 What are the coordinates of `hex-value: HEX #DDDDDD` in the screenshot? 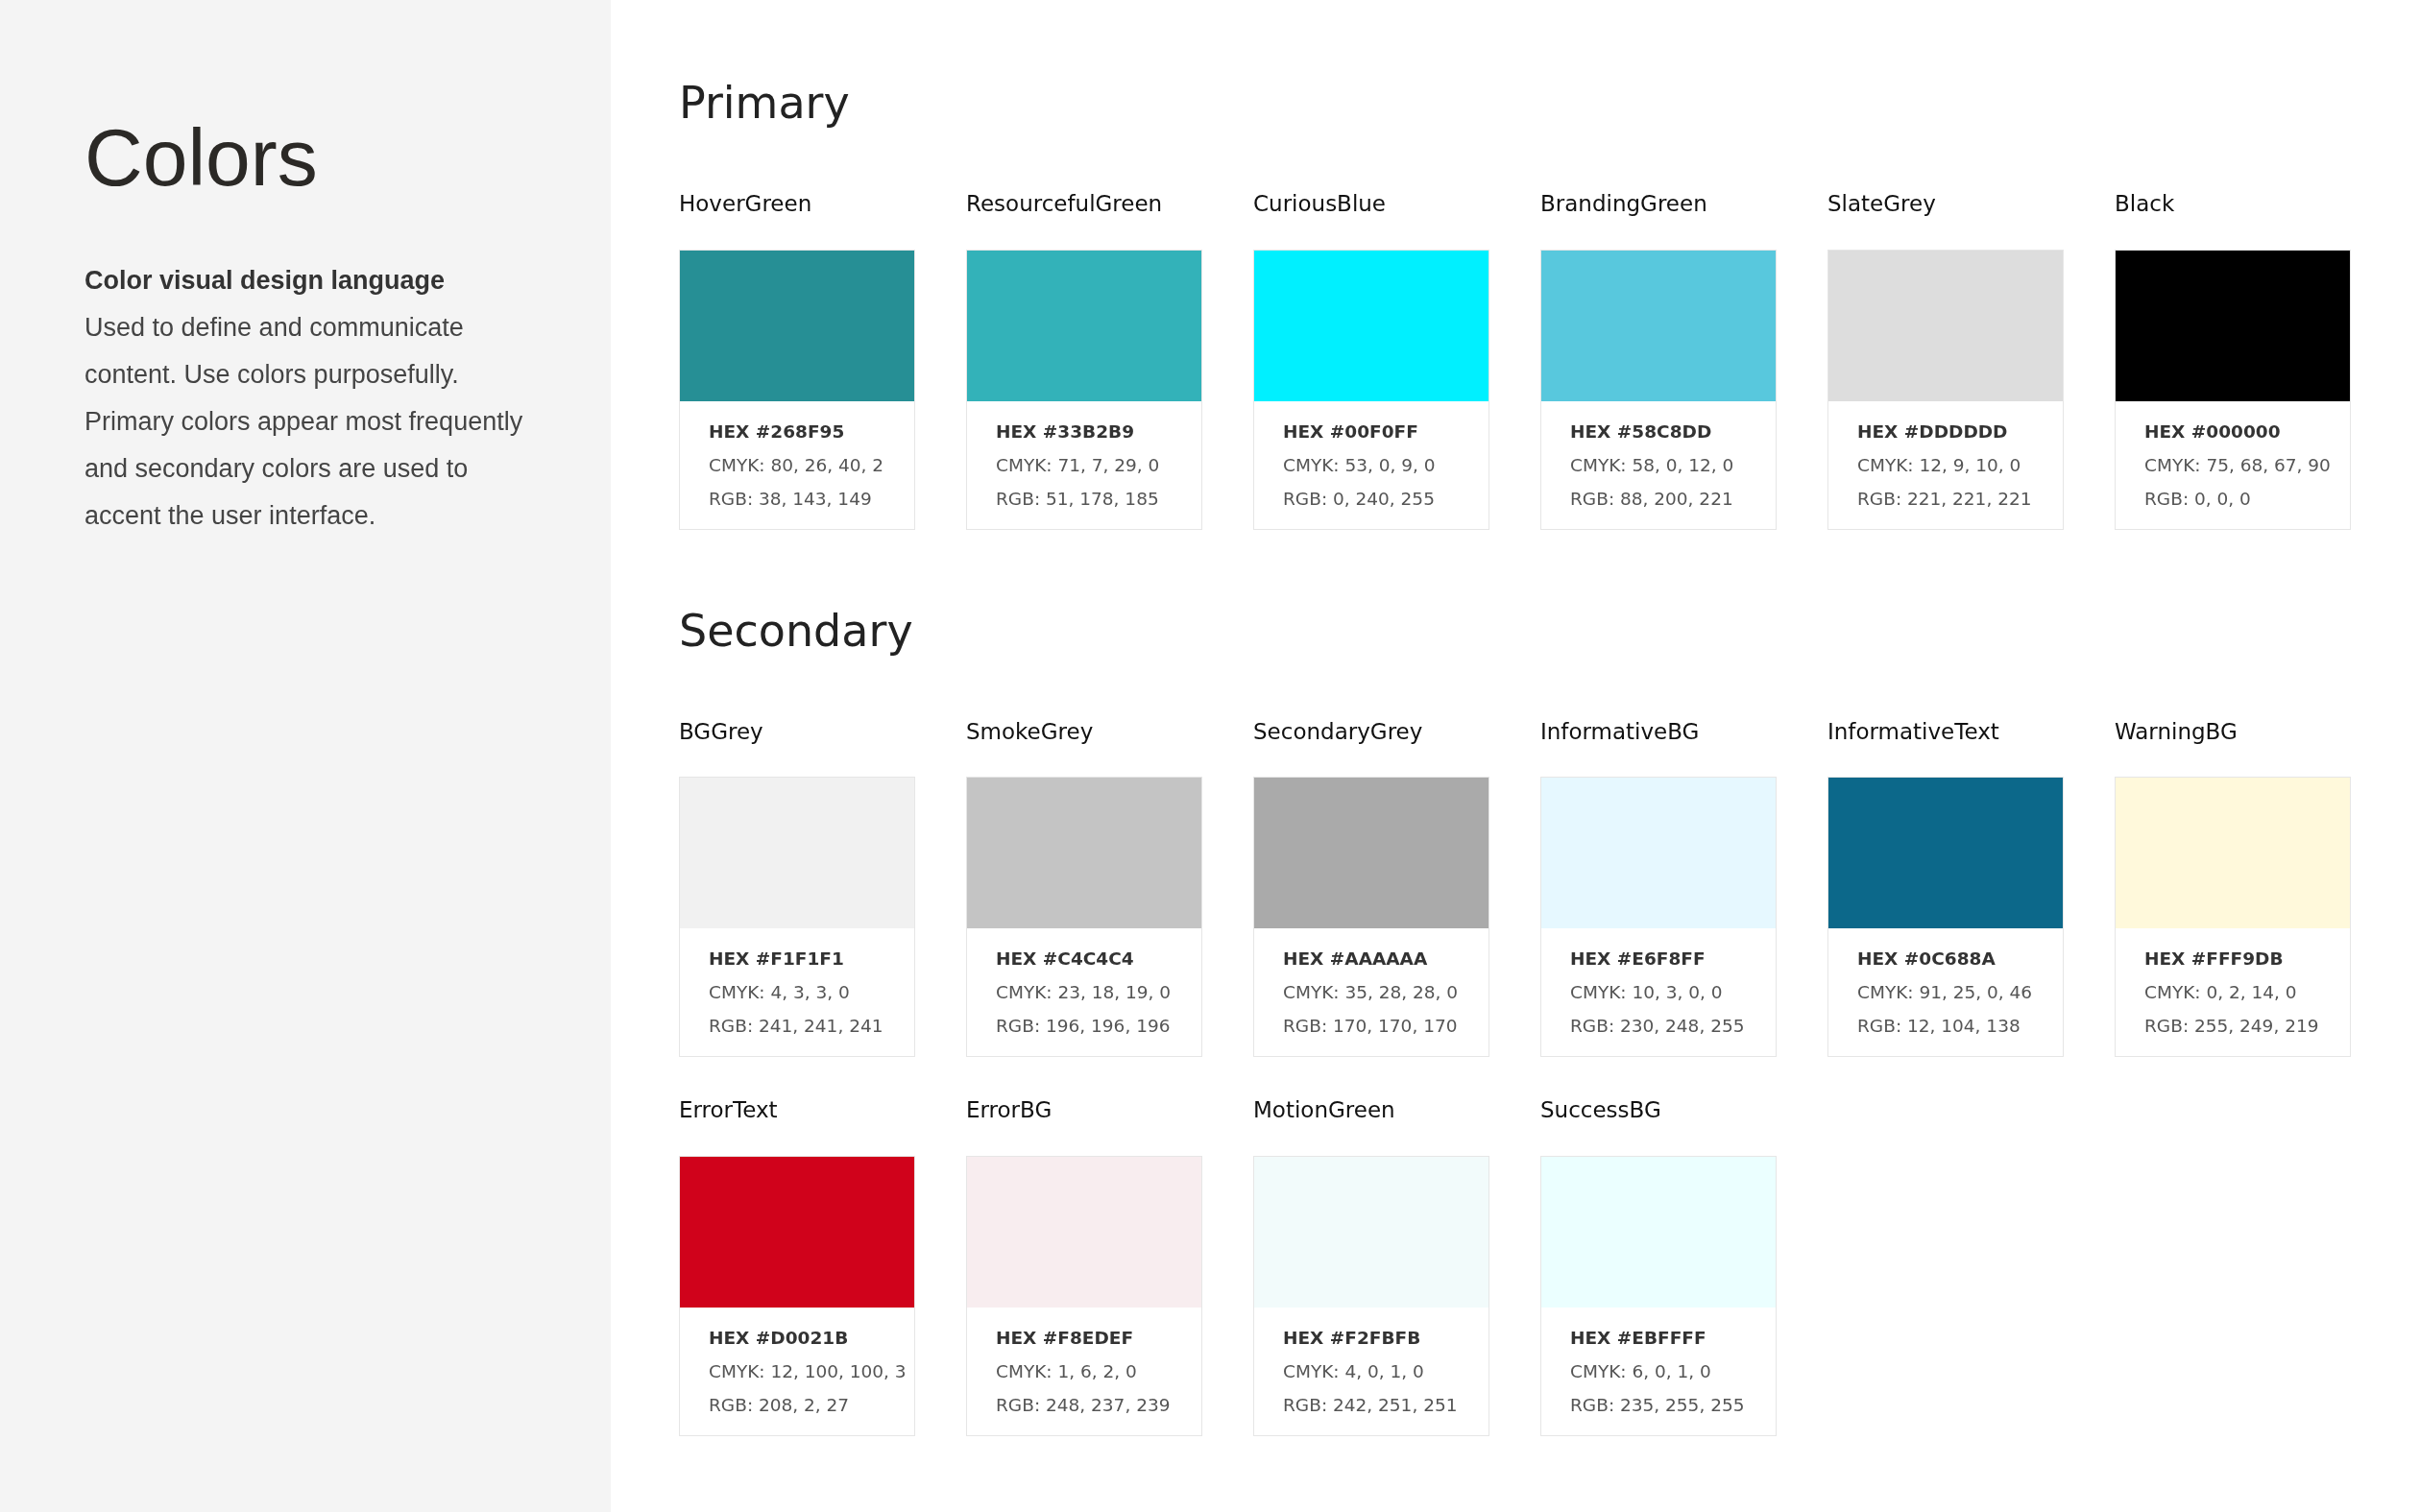 It's located at (1933, 432).